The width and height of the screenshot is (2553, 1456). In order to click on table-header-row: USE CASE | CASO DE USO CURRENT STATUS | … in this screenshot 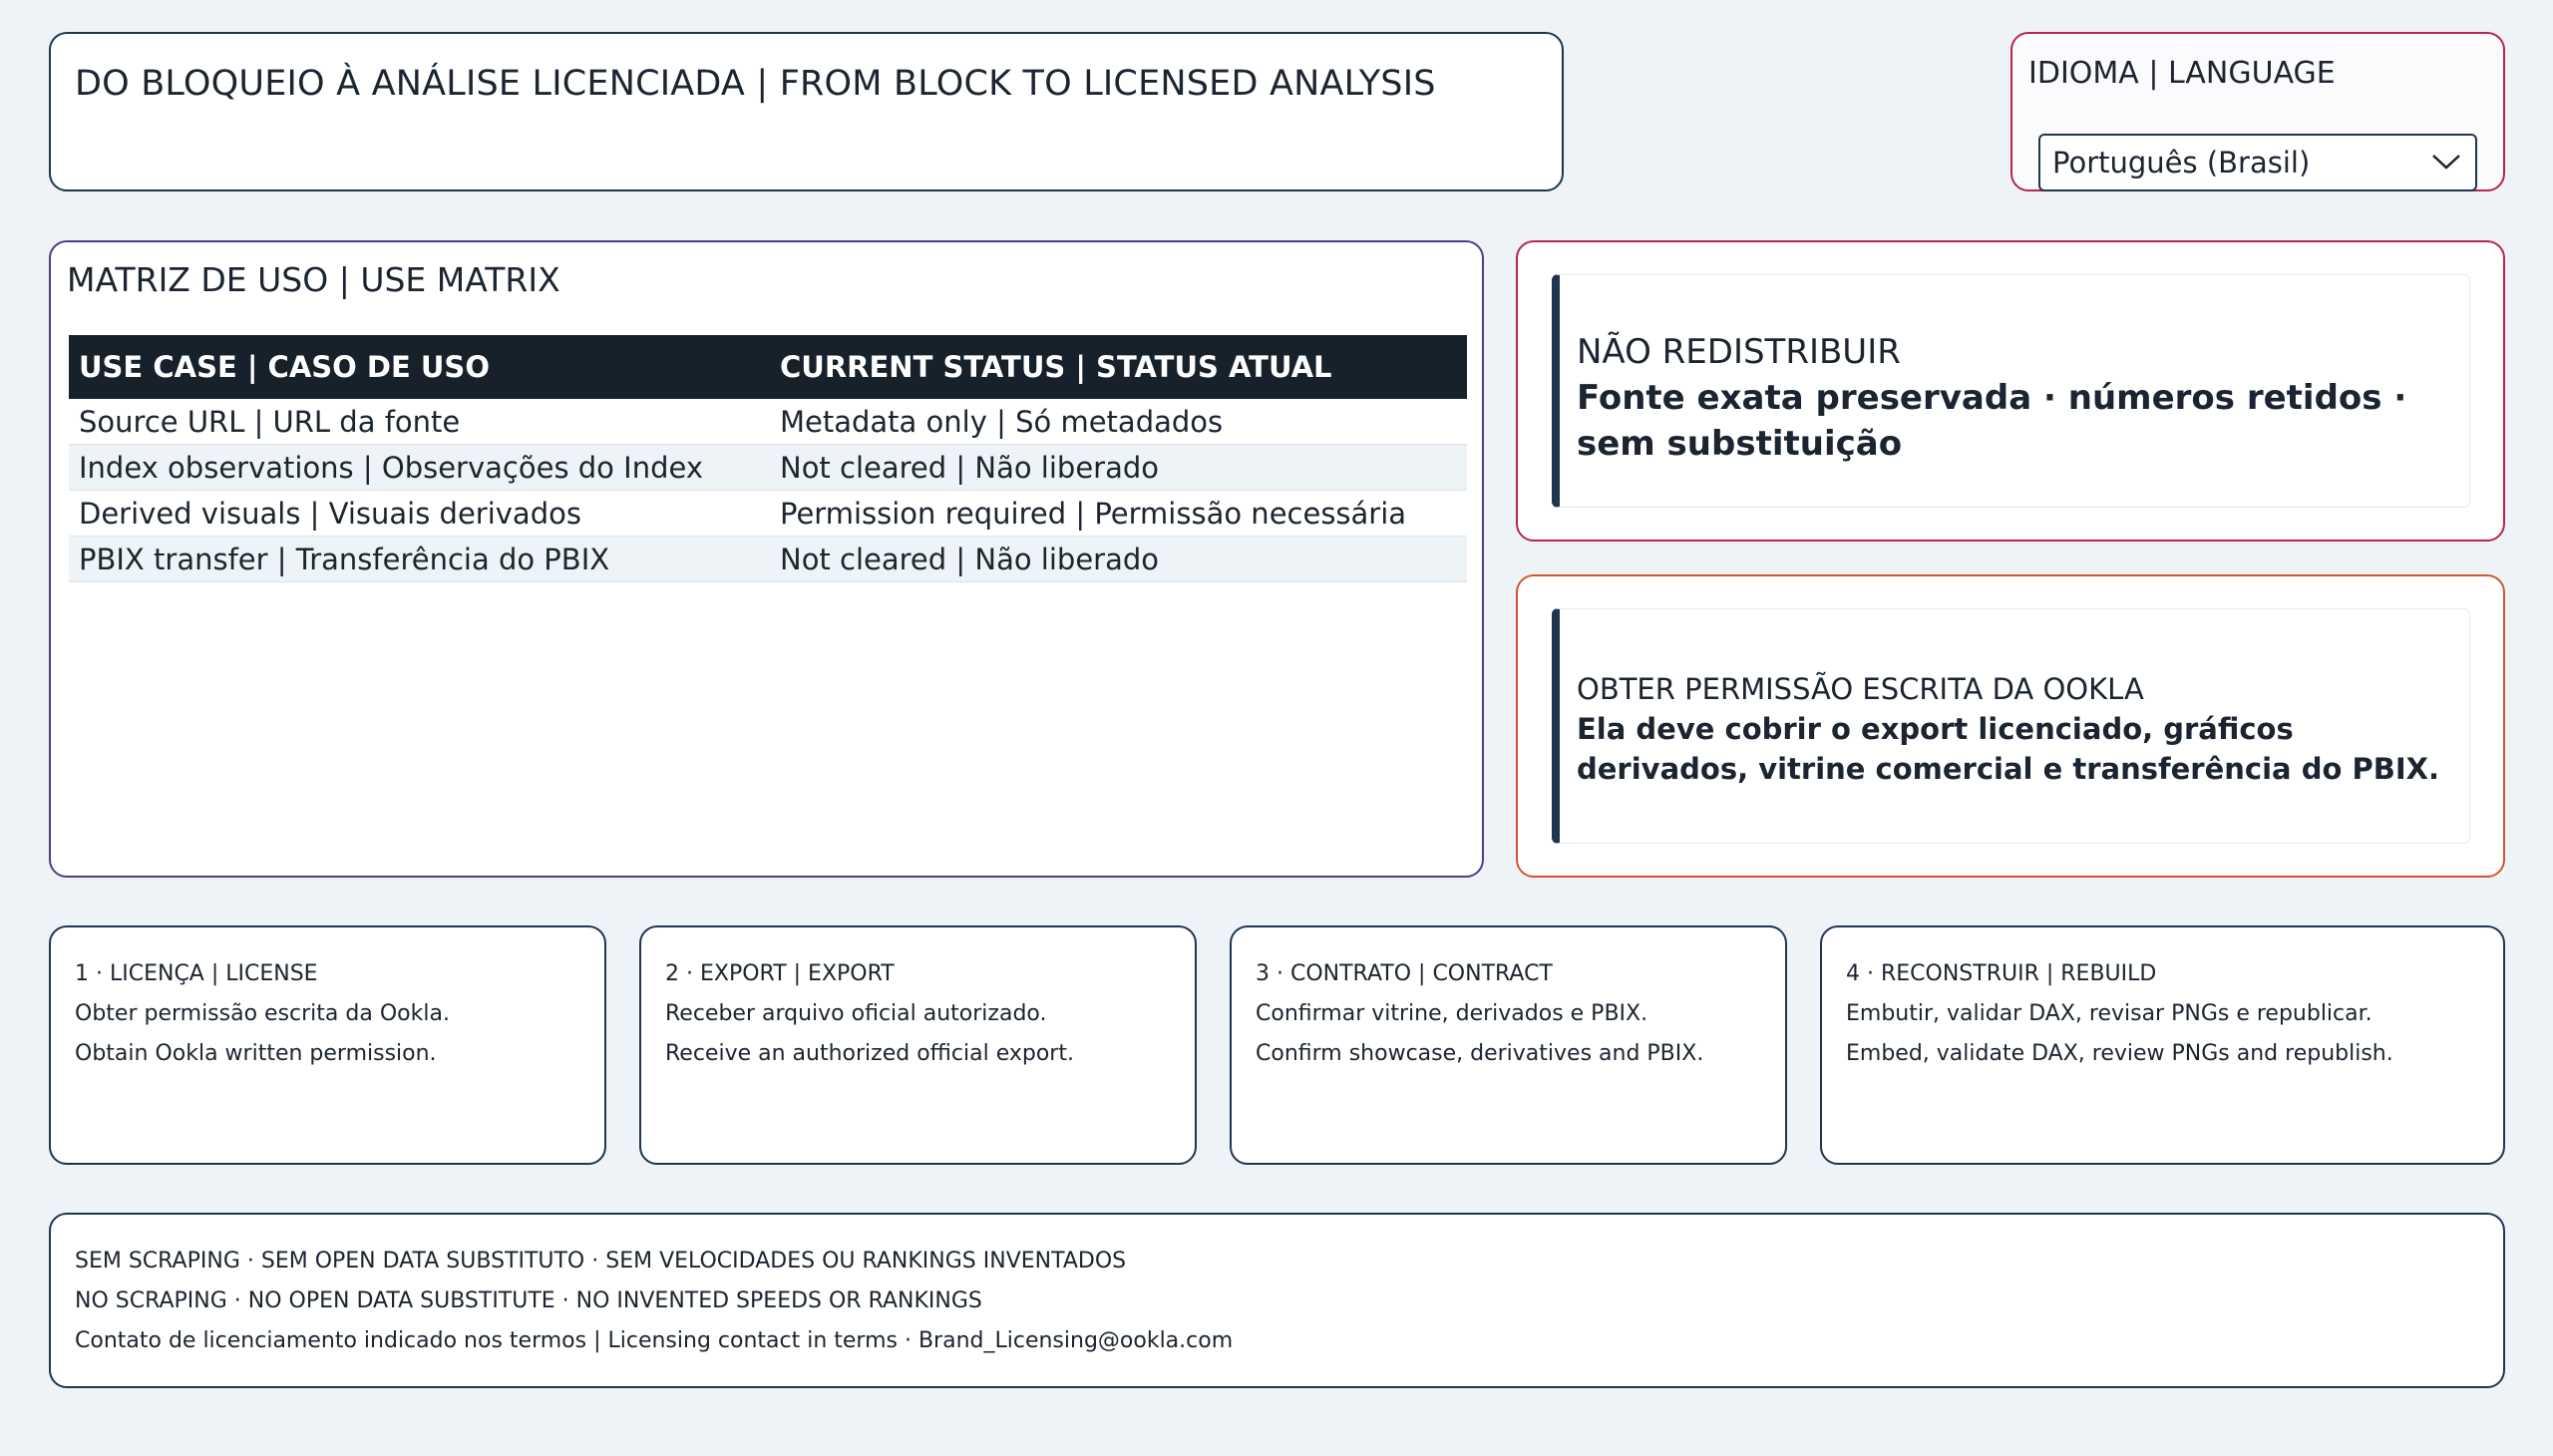, I will do `click(768, 367)`.